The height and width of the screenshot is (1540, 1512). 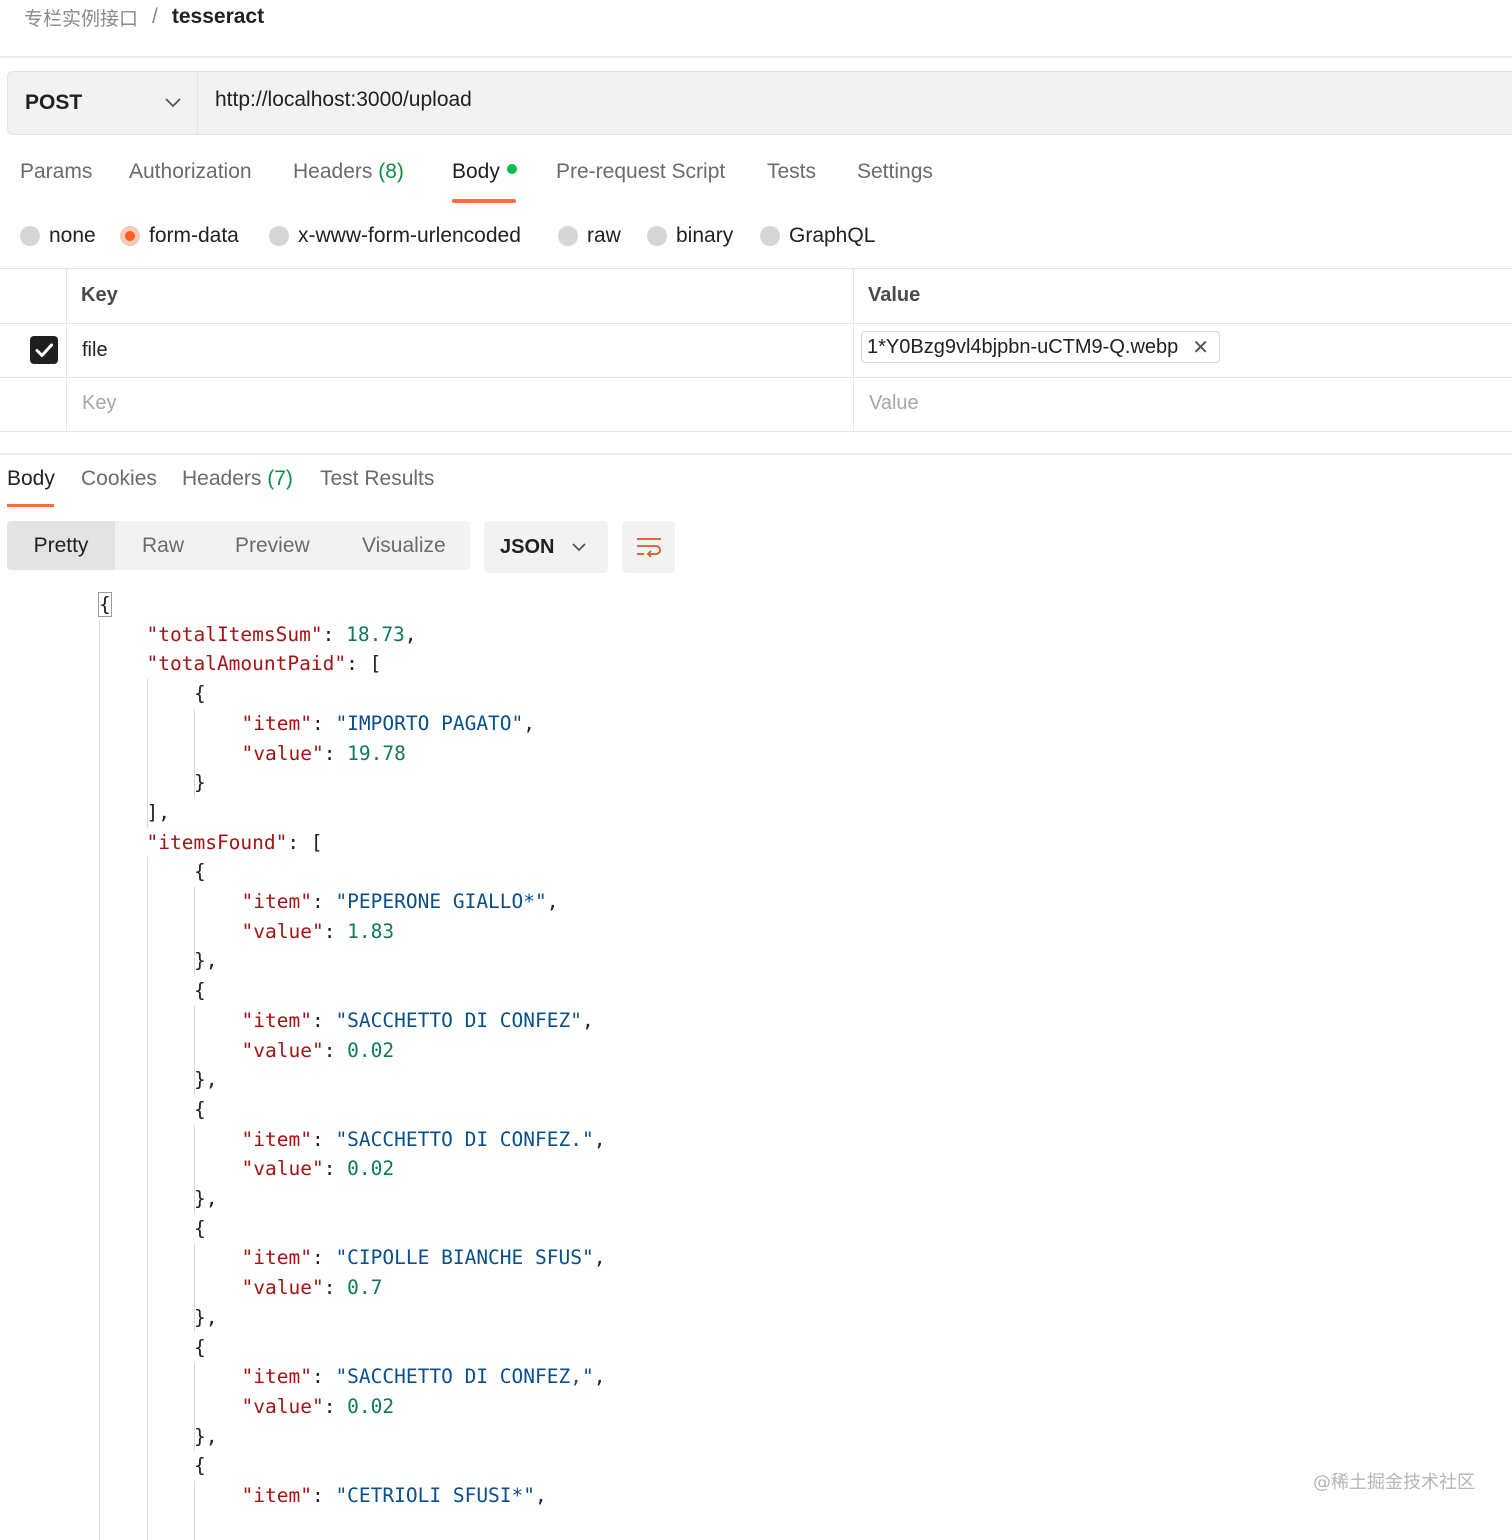 What do you see at coordinates (484, 176) in the screenshot?
I see `tab-body: Body` at bounding box center [484, 176].